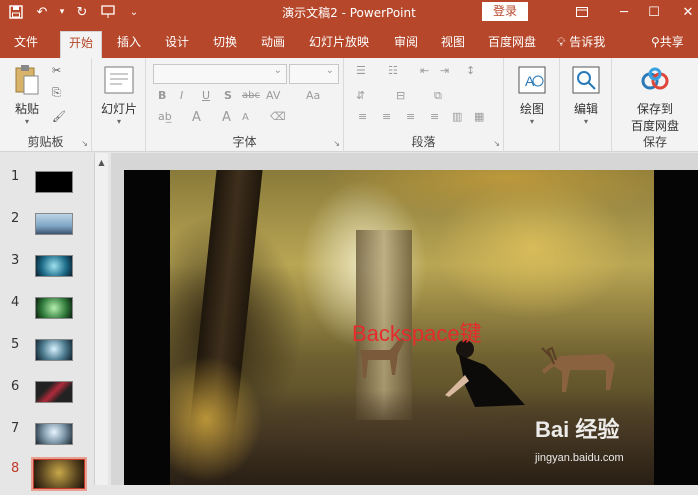 This screenshot has height=495, width=698. What do you see at coordinates (273, 95) in the screenshot?
I see `character-spacing-button: AV` at bounding box center [273, 95].